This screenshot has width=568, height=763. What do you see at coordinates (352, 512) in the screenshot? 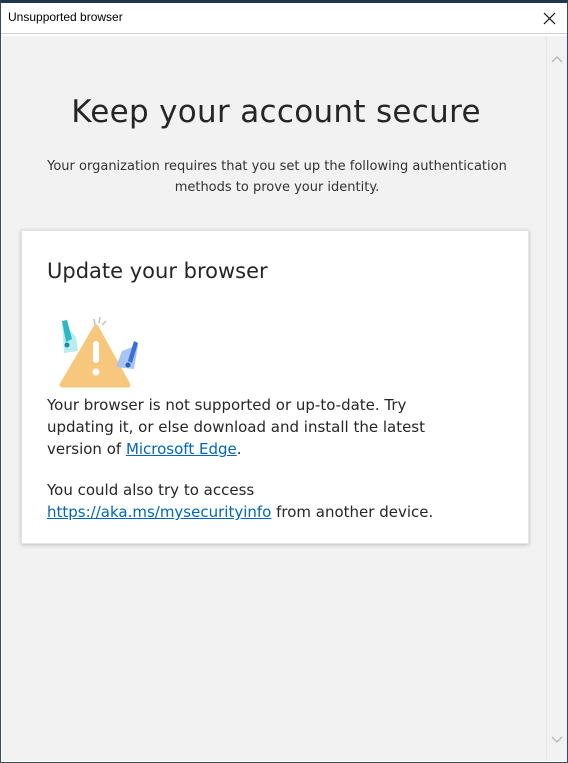
I see `alt-device-end: from another device.` at bounding box center [352, 512].